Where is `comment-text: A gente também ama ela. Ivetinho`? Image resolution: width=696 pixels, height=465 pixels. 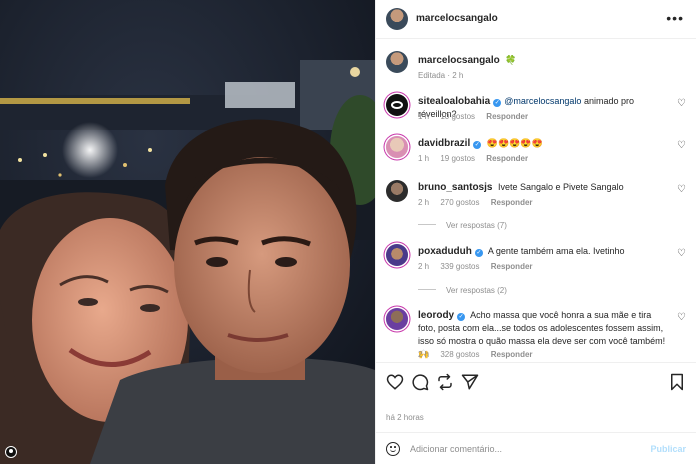
comment-text: A gente também ama ela. Ivetinho is located at coordinates (556, 251).